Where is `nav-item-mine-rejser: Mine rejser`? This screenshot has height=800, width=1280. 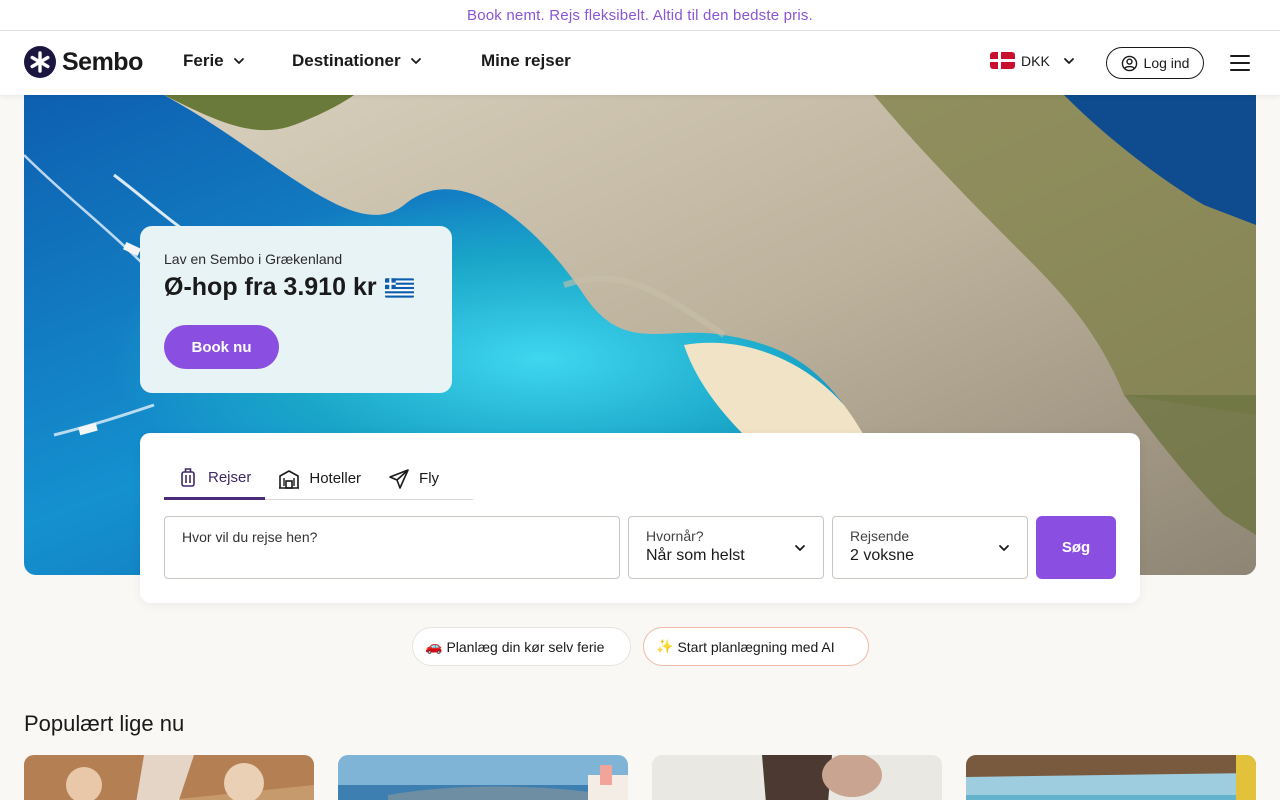
nav-item-mine-rejser: Mine rejser is located at coordinates (526, 61).